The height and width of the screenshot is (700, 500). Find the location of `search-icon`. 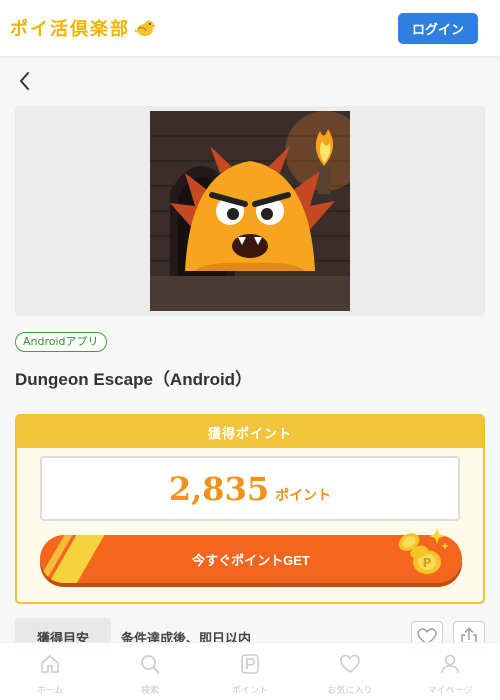

search-icon is located at coordinates (150, 664).